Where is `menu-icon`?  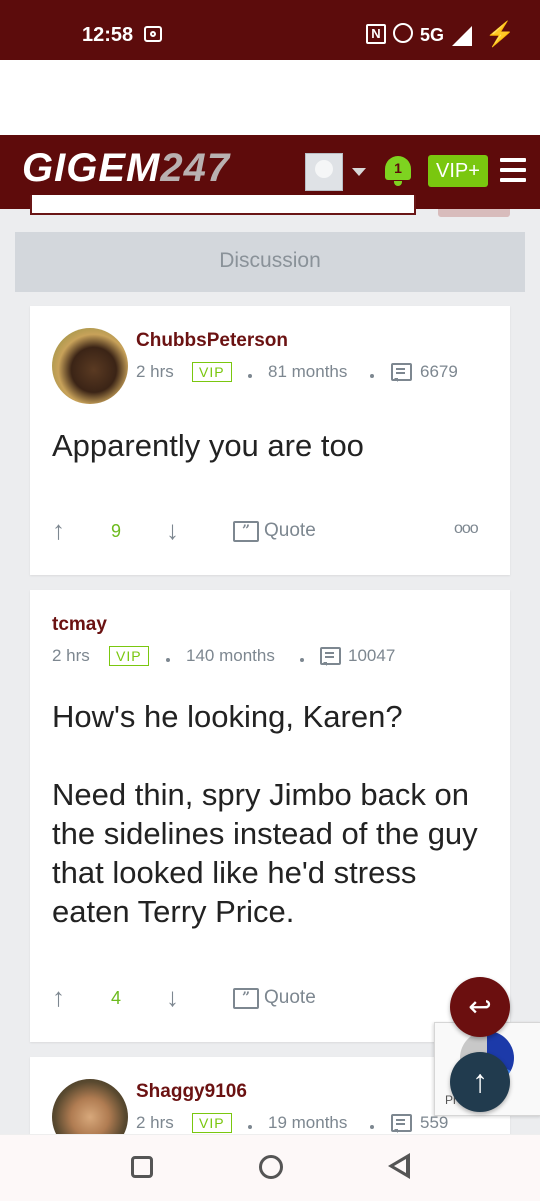
menu-icon is located at coordinates (513, 170).